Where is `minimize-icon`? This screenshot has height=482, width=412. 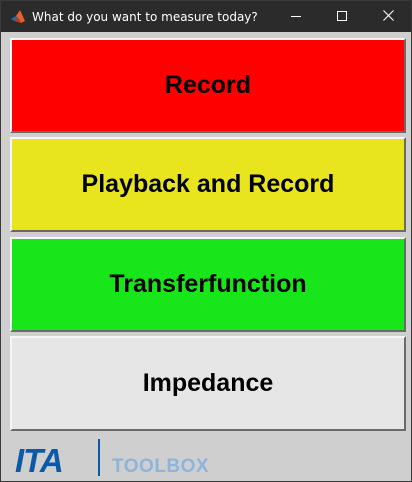 minimize-icon is located at coordinates (296, 17).